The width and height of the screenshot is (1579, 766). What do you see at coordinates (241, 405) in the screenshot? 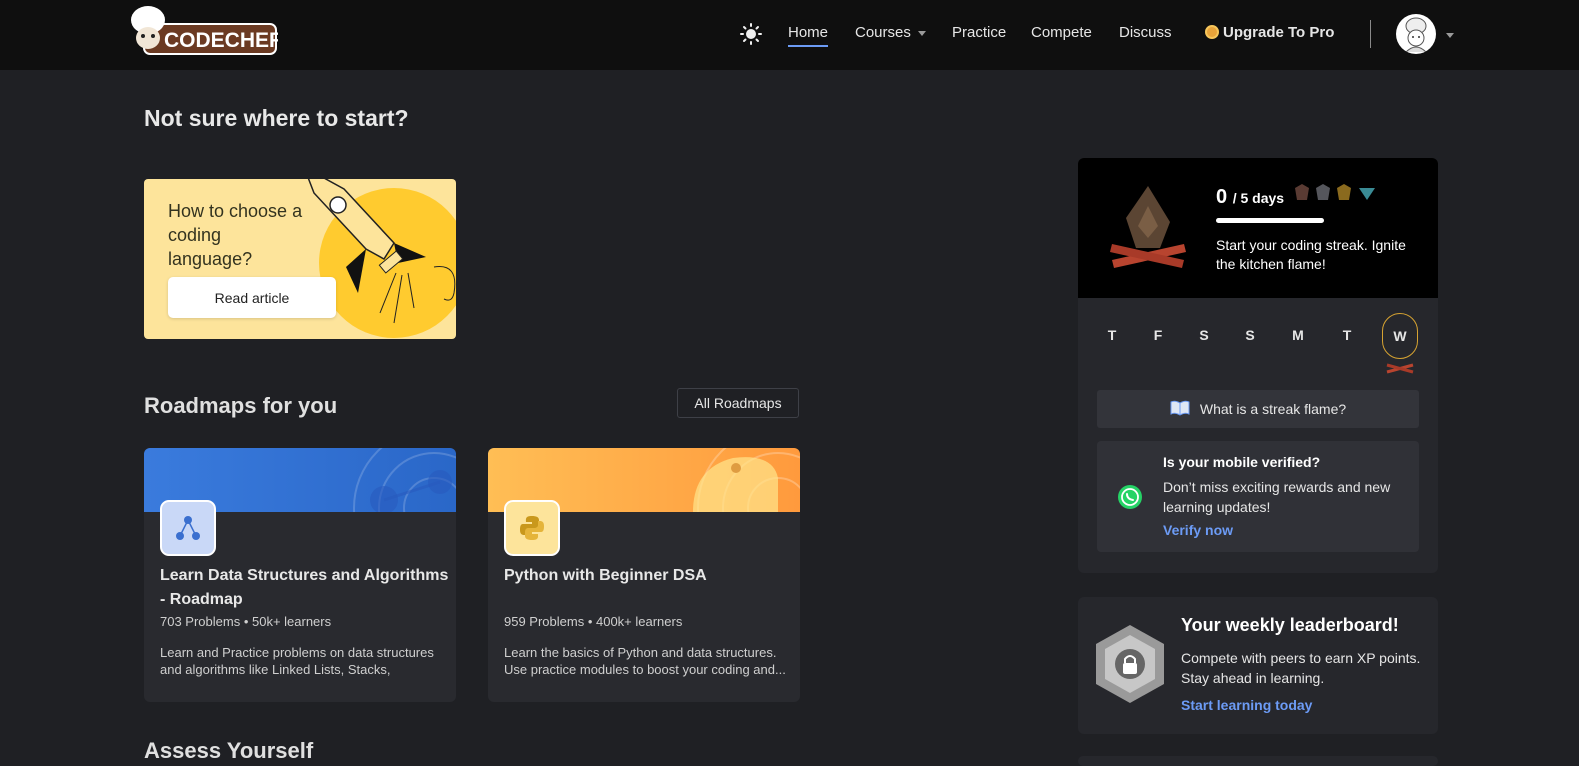
I see `roadmaps-heading: Roadmaps for you` at bounding box center [241, 405].